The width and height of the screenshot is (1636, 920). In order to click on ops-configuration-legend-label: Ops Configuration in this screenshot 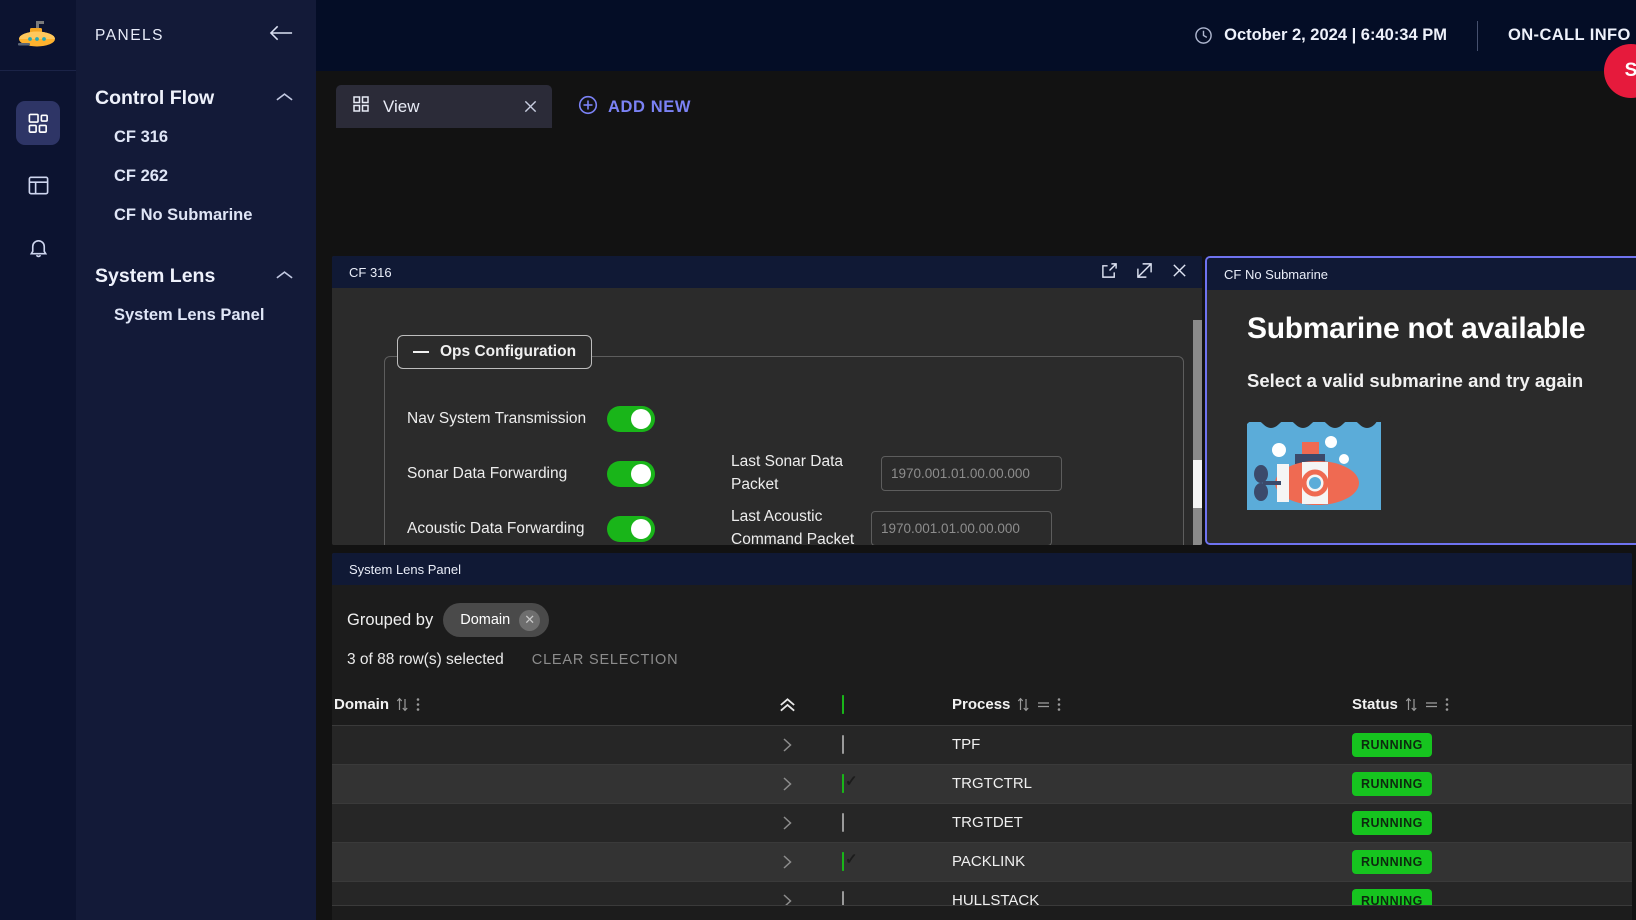, I will do `click(508, 351)`.